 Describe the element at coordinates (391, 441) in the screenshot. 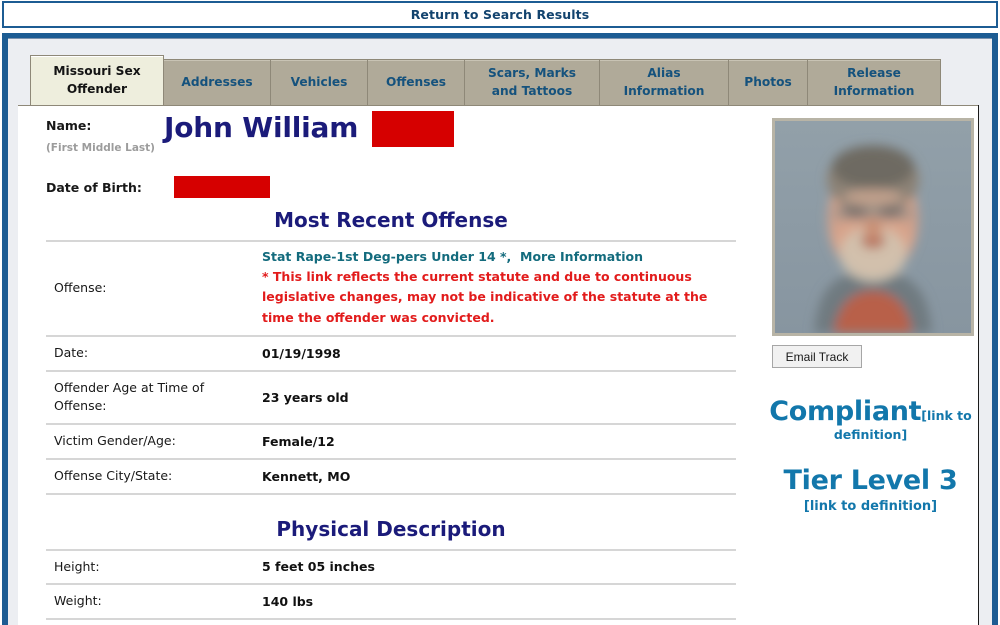

I see `table-row: Victim Gender/Age: Female/12` at that location.